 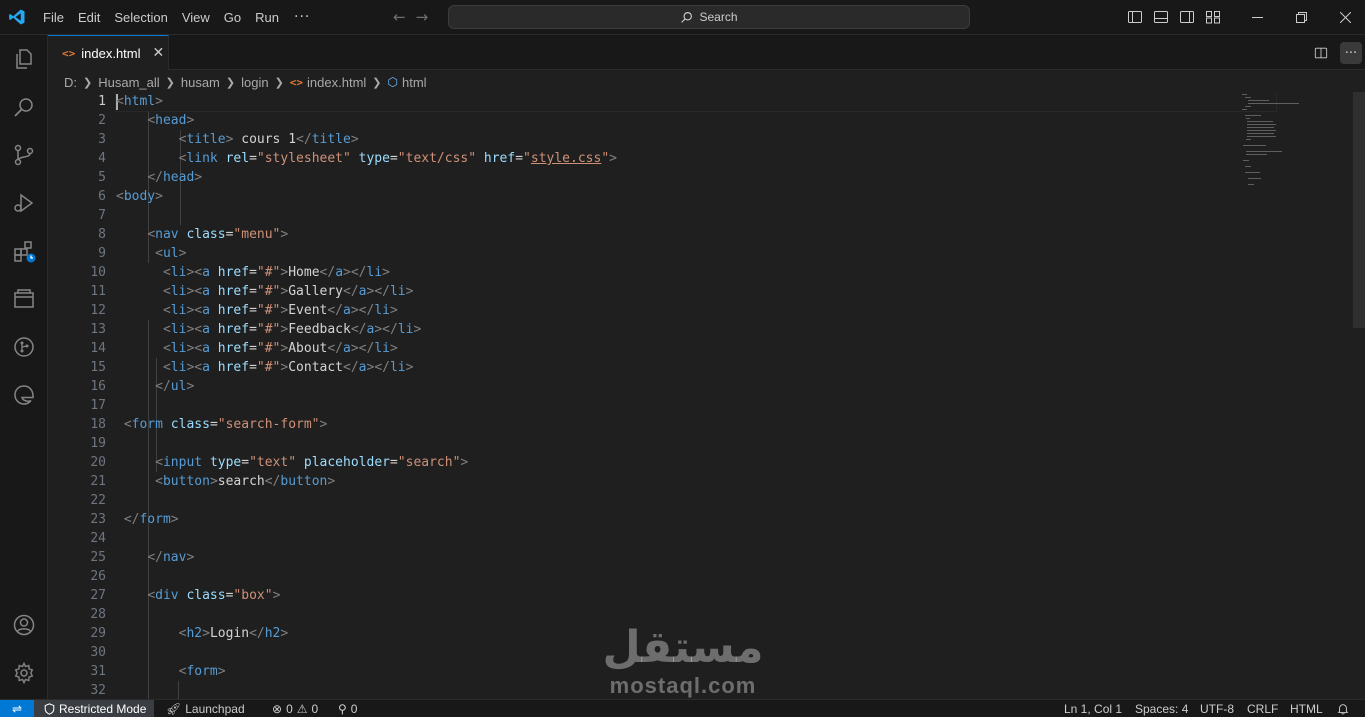 I want to click on minimize-button, so click(x=1257, y=17).